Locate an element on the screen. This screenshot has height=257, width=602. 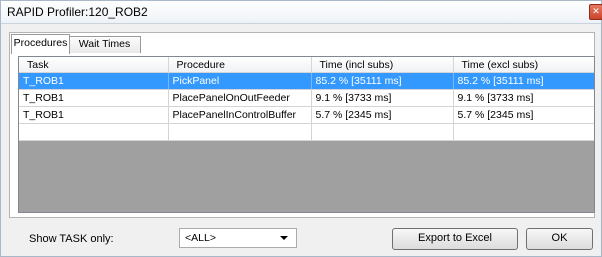
column-header-procedure: Procedure is located at coordinates (240, 65).